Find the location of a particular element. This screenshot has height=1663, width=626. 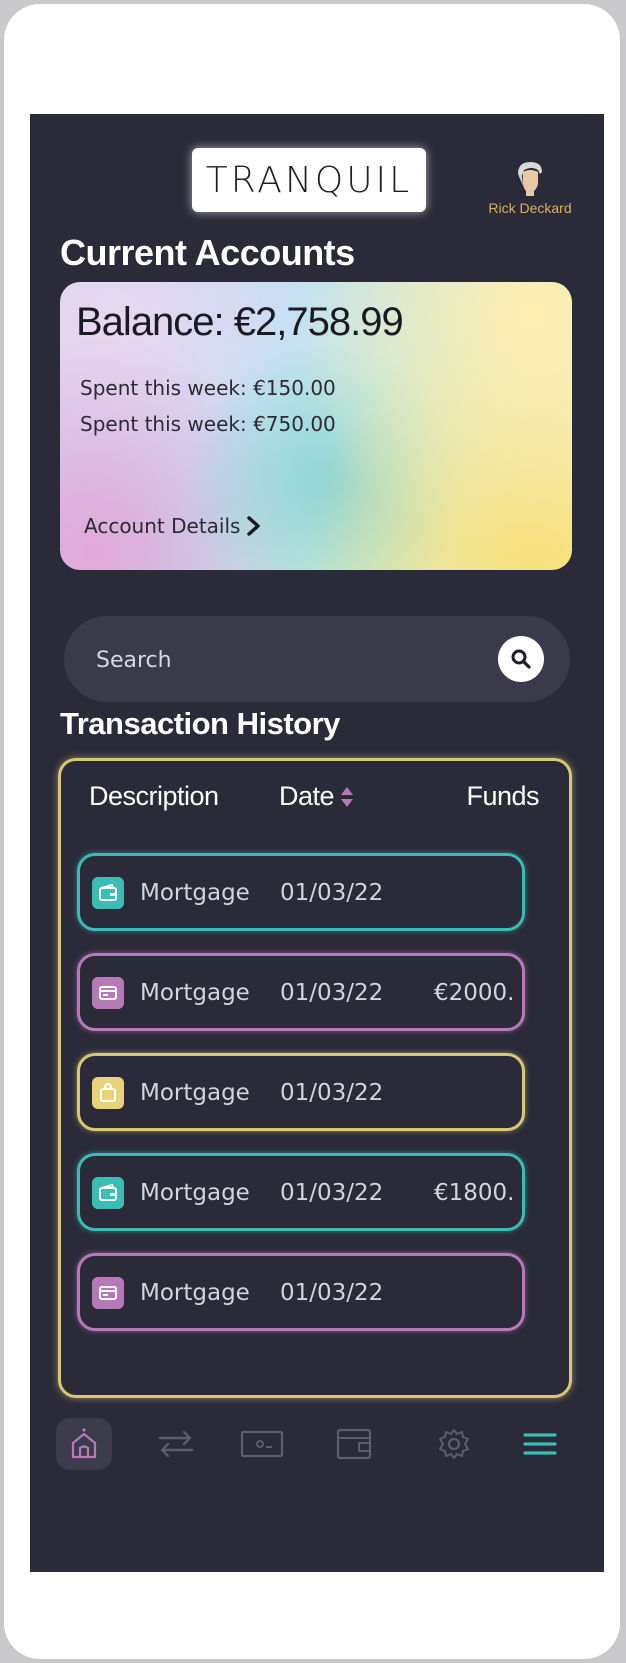

nav-settings is located at coordinates (454, 1444).